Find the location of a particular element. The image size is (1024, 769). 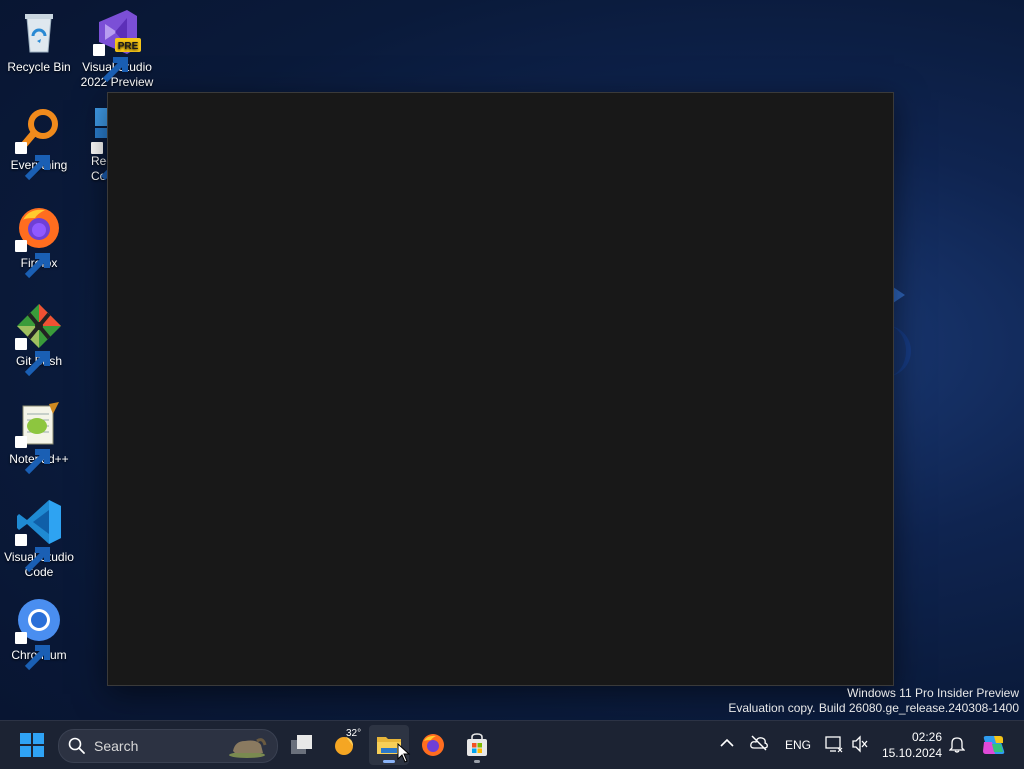

desktop-icon-git-bash: Git Bash is located at coordinates (39, 339).